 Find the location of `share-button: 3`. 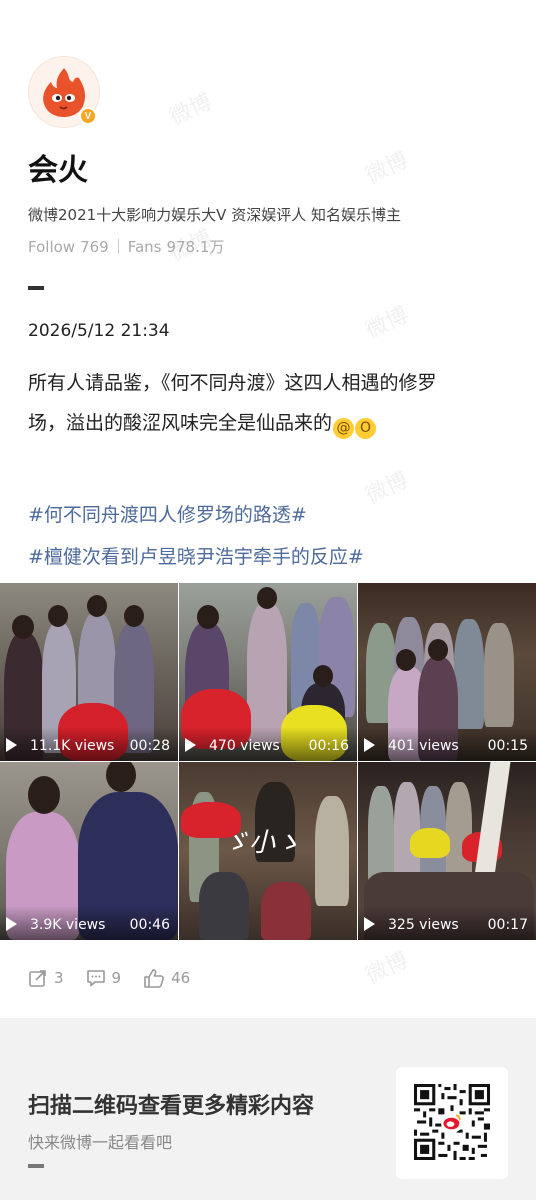

share-button: 3 is located at coordinates (46, 978).